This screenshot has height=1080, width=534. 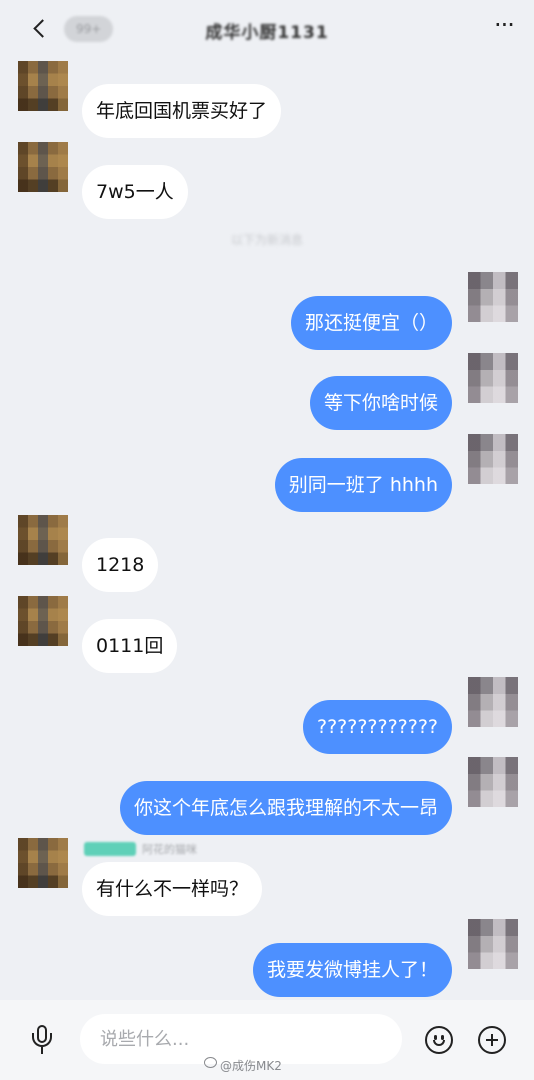 What do you see at coordinates (439, 1040) in the screenshot?
I see `emoji-icon` at bounding box center [439, 1040].